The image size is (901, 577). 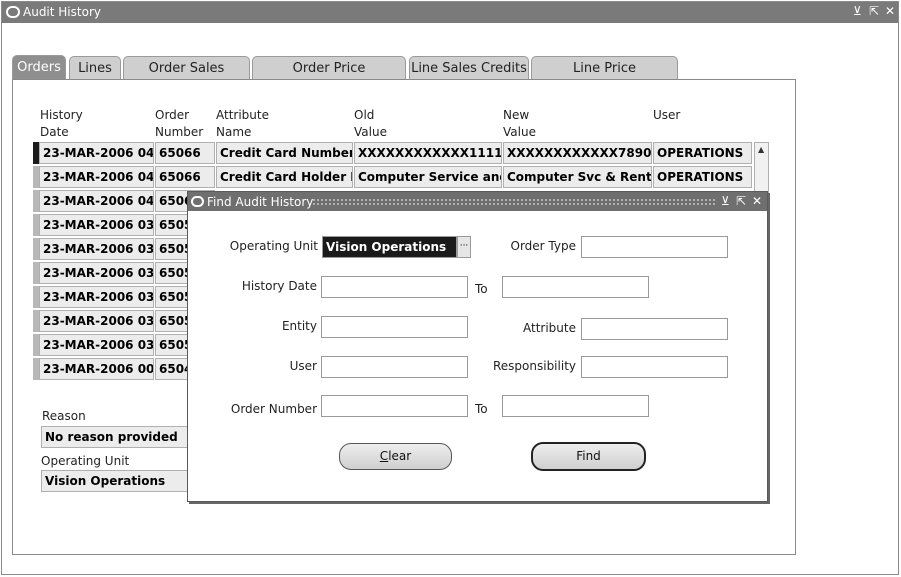 I want to click on order-type-field, so click(x=654, y=247).